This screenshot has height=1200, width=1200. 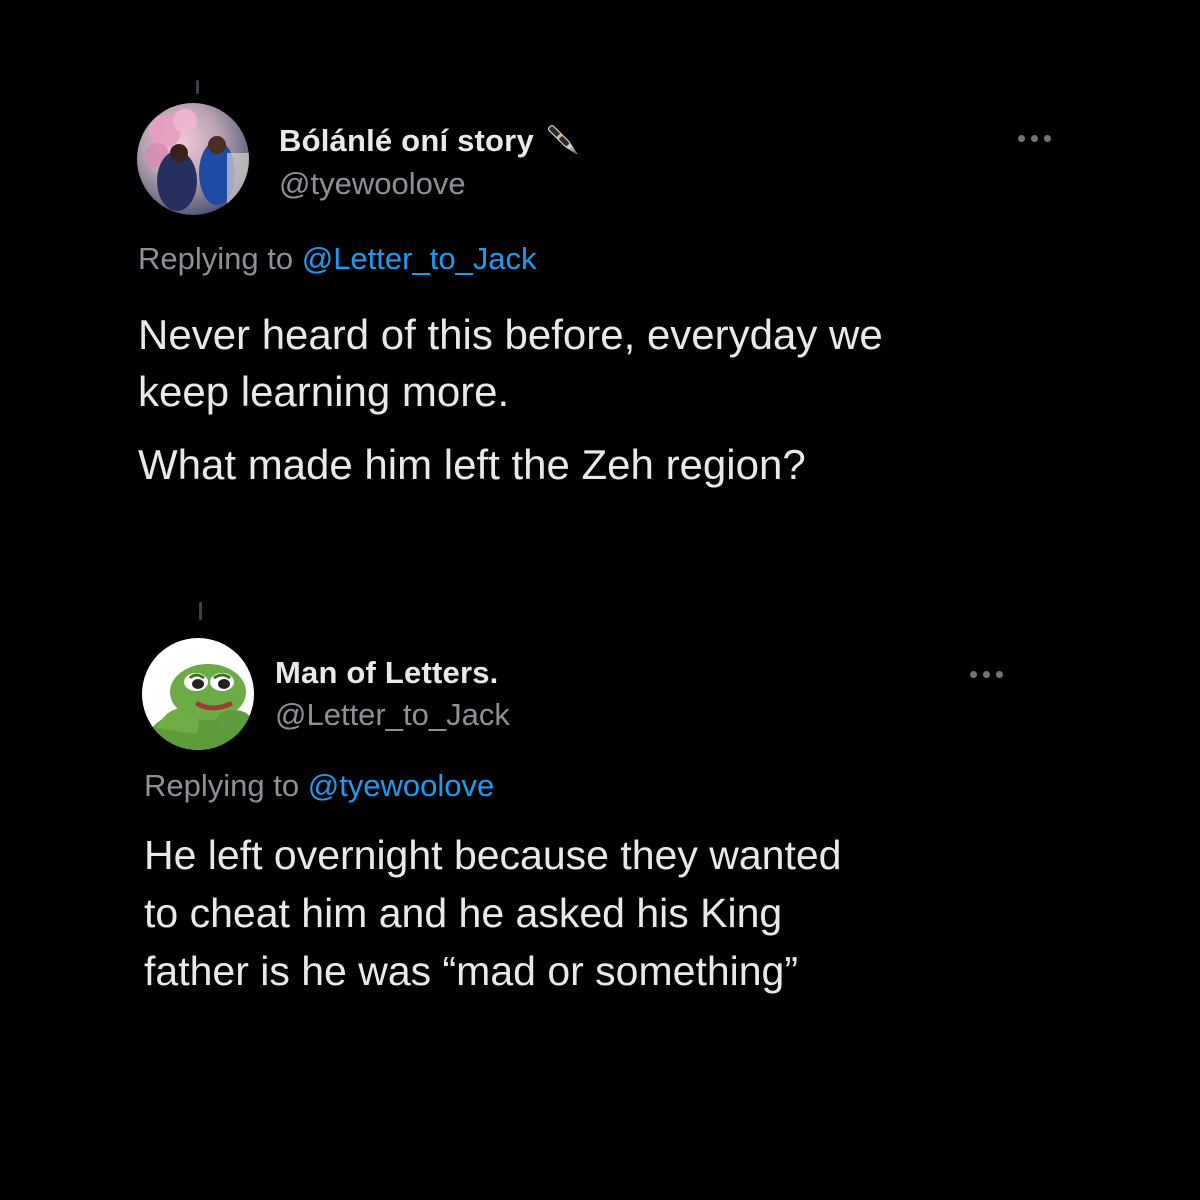 I want to click on display-name: Man of Letters., so click(x=386, y=673).